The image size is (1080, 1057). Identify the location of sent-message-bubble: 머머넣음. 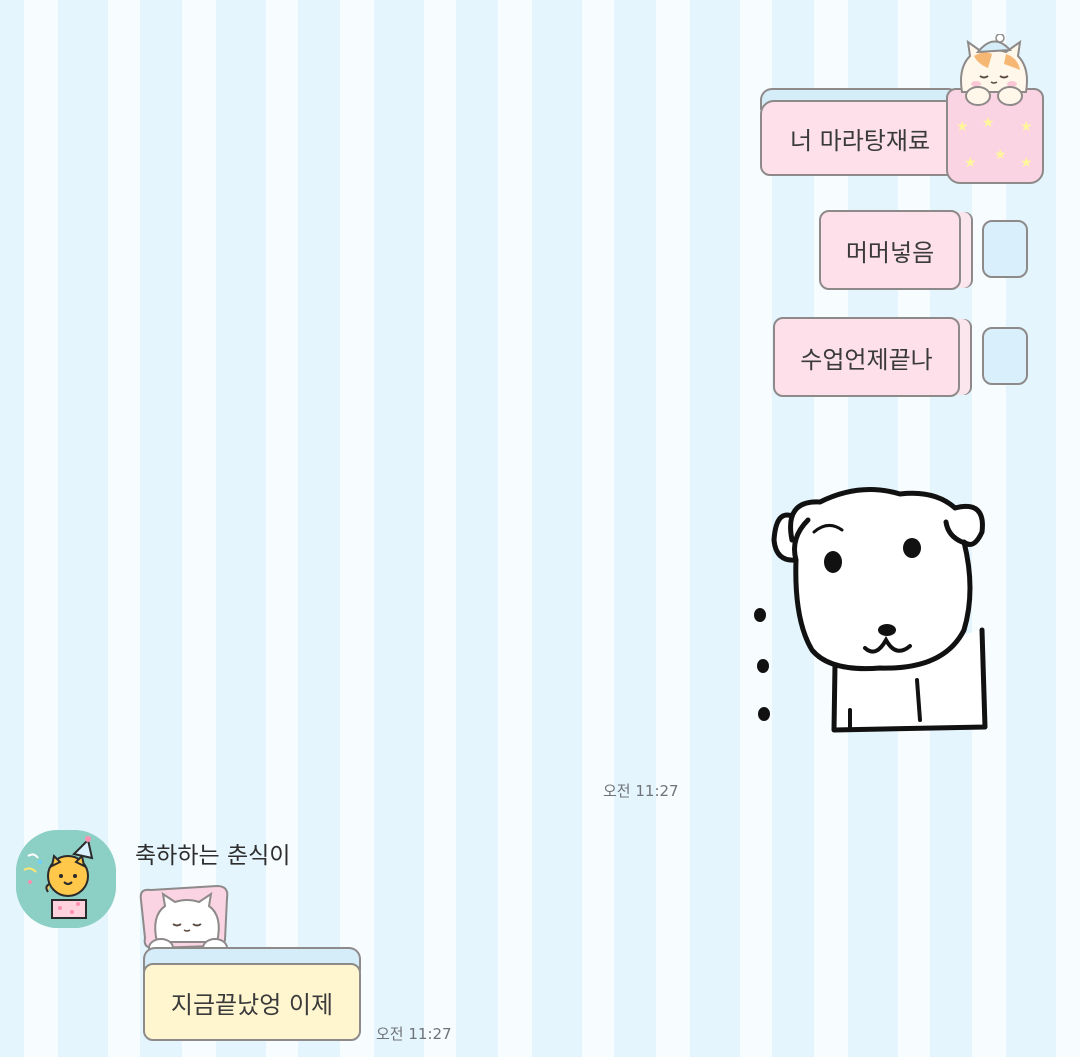
(890, 250).